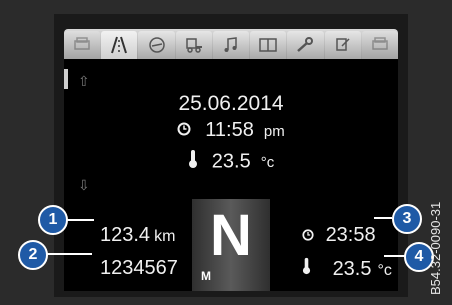 The image size is (452, 305). I want to click on outside-temperature-value: 23.5, so click(352, 269).